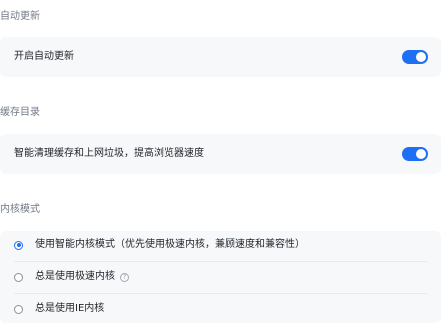 Image resolution: width=445 pixels, height=323 pixels. Describe the element at coordinates (20, 112) in the screenshot. I see `section-title-cache: 缓存目录` at that location.